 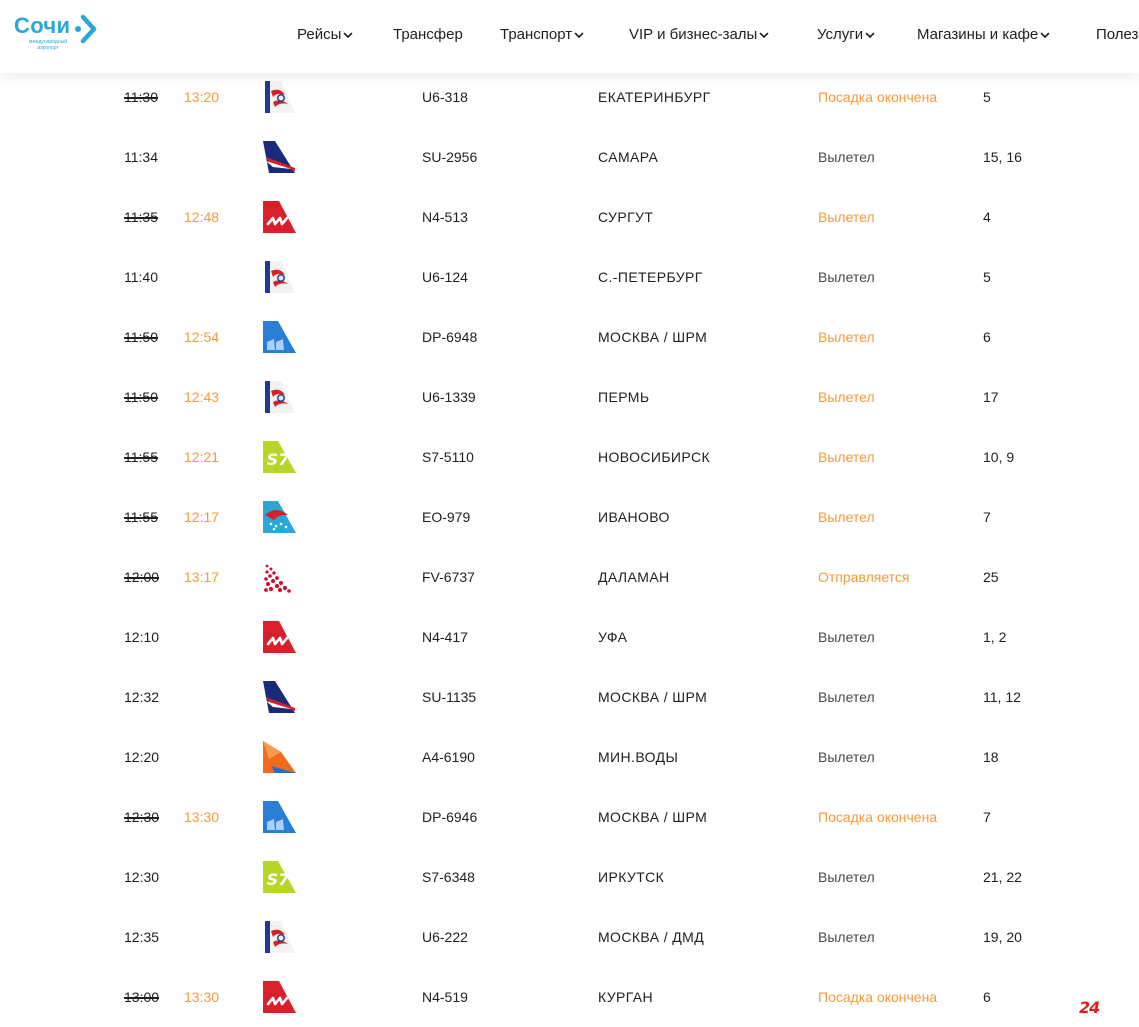 I want to click on flight-number: FV-6737, so click(x=448, y=577).